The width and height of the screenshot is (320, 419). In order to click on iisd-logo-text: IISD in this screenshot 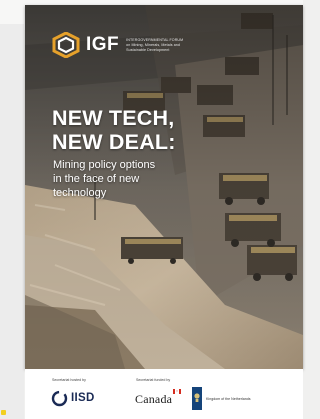, I will do `click(83, 398)`.